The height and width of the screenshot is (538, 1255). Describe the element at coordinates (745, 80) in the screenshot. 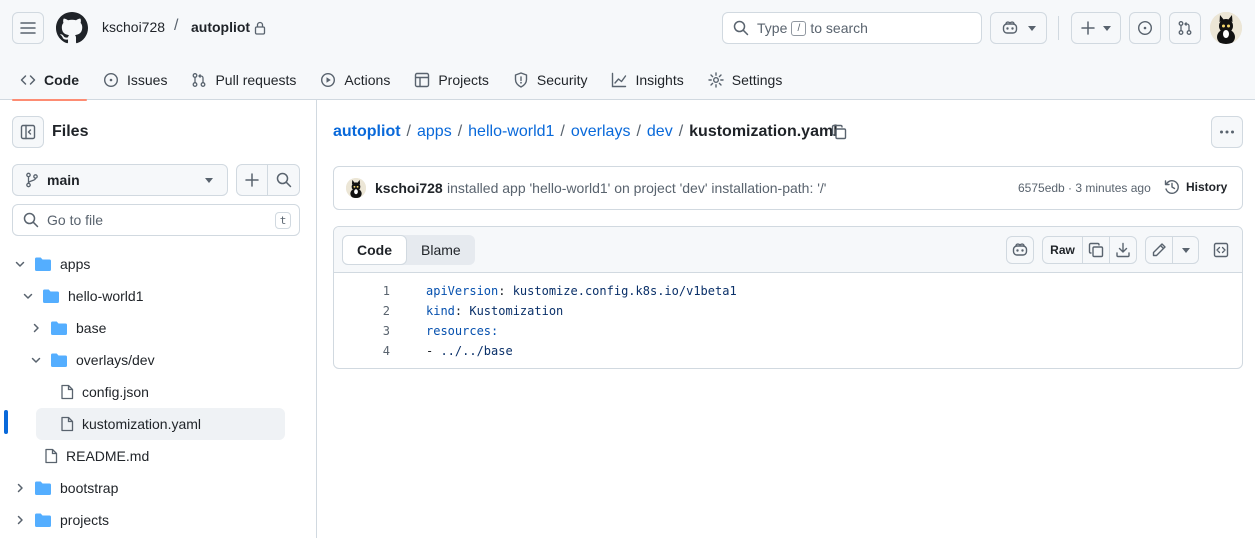

I see `tab-settings: Settings` at that location.